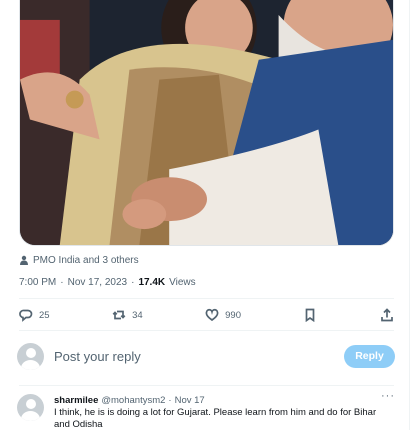  I want to click on bookmark-action, so click(310, 315).